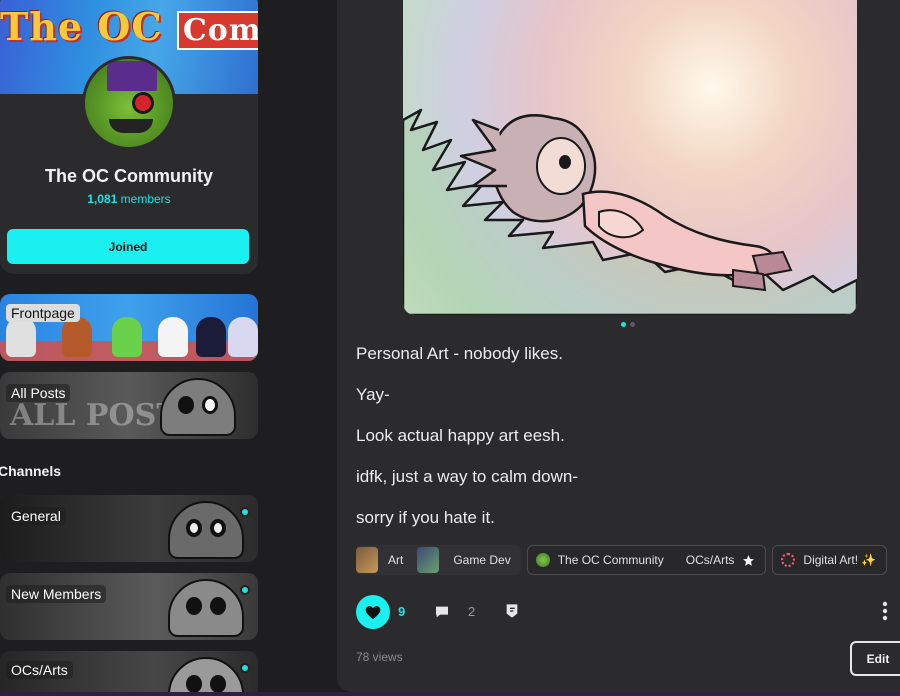  What do you see at coordinates (482, 560) in the screenshot?
I see `tag-label: Game Dev` at bounding box center [482, 560].